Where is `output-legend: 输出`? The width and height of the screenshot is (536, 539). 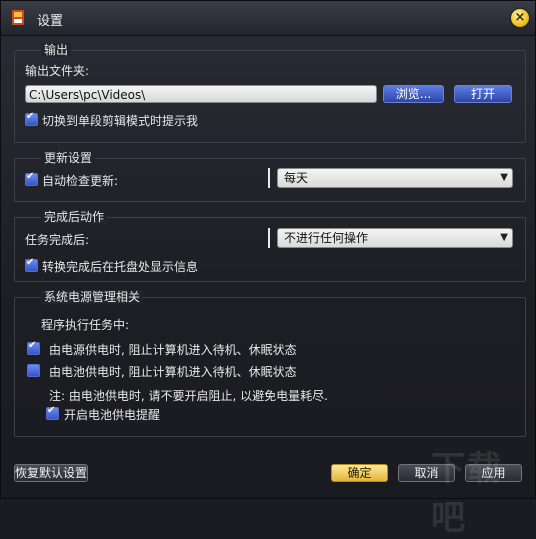
output-legend: 输出 is located at coordinates (56, 50).